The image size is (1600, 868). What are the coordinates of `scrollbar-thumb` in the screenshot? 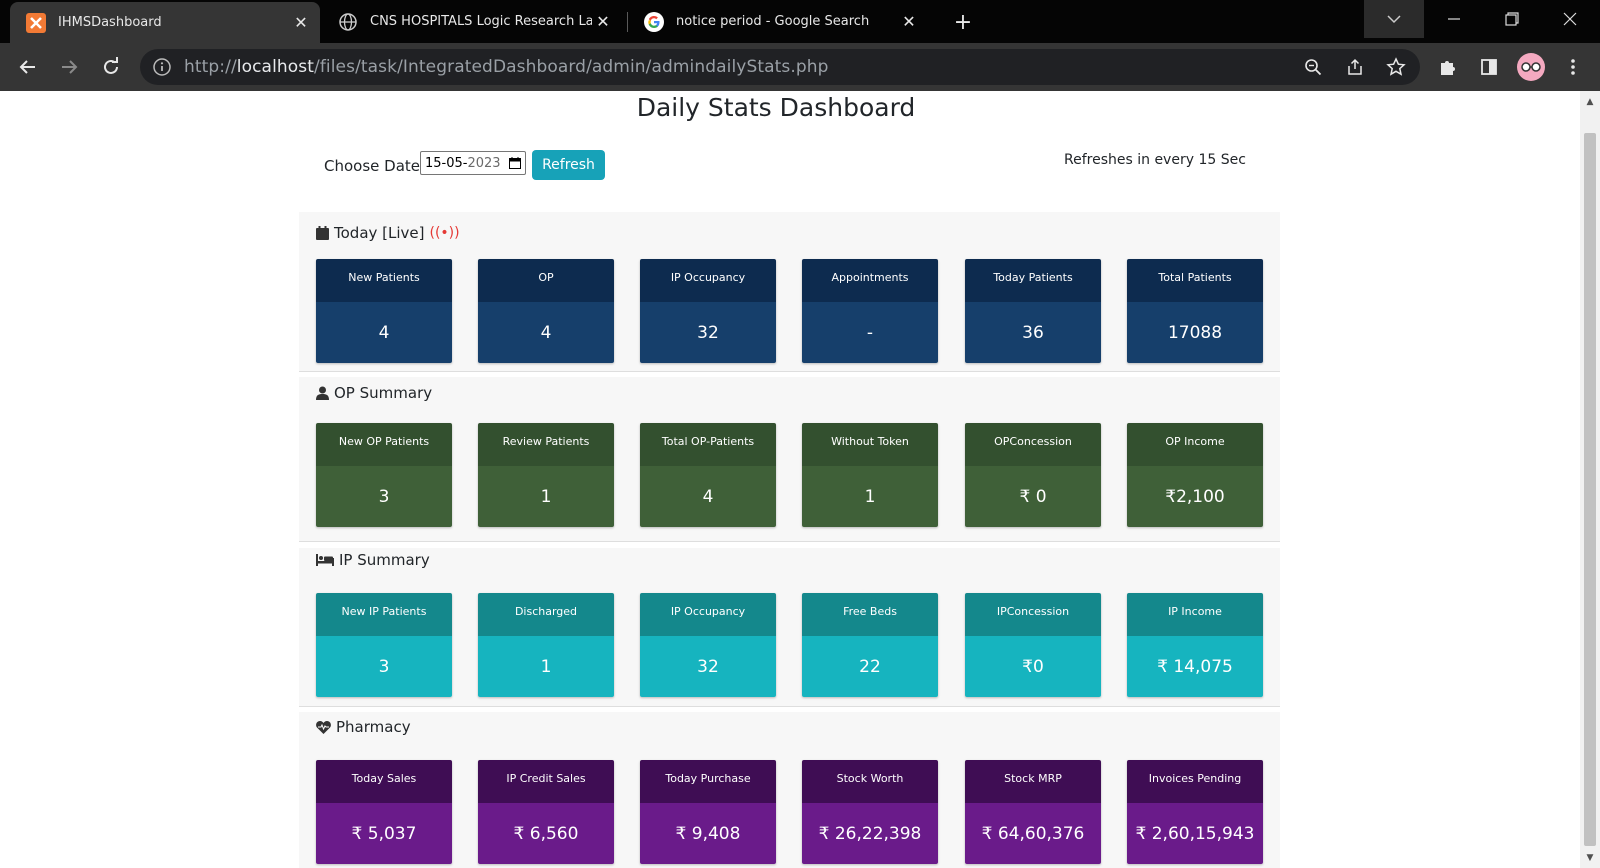 It's located at (1590, 489).